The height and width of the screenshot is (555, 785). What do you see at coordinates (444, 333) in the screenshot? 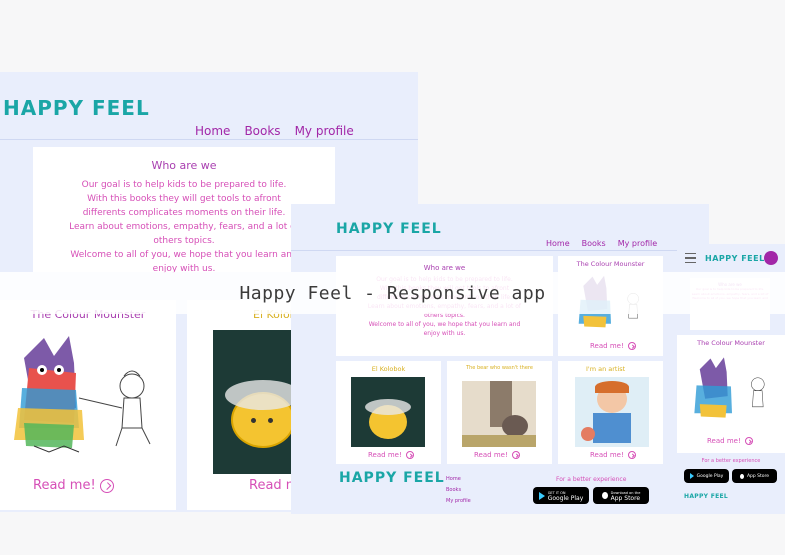
I see `who-line: enjoy with us.` at bounding box center [444, 333].